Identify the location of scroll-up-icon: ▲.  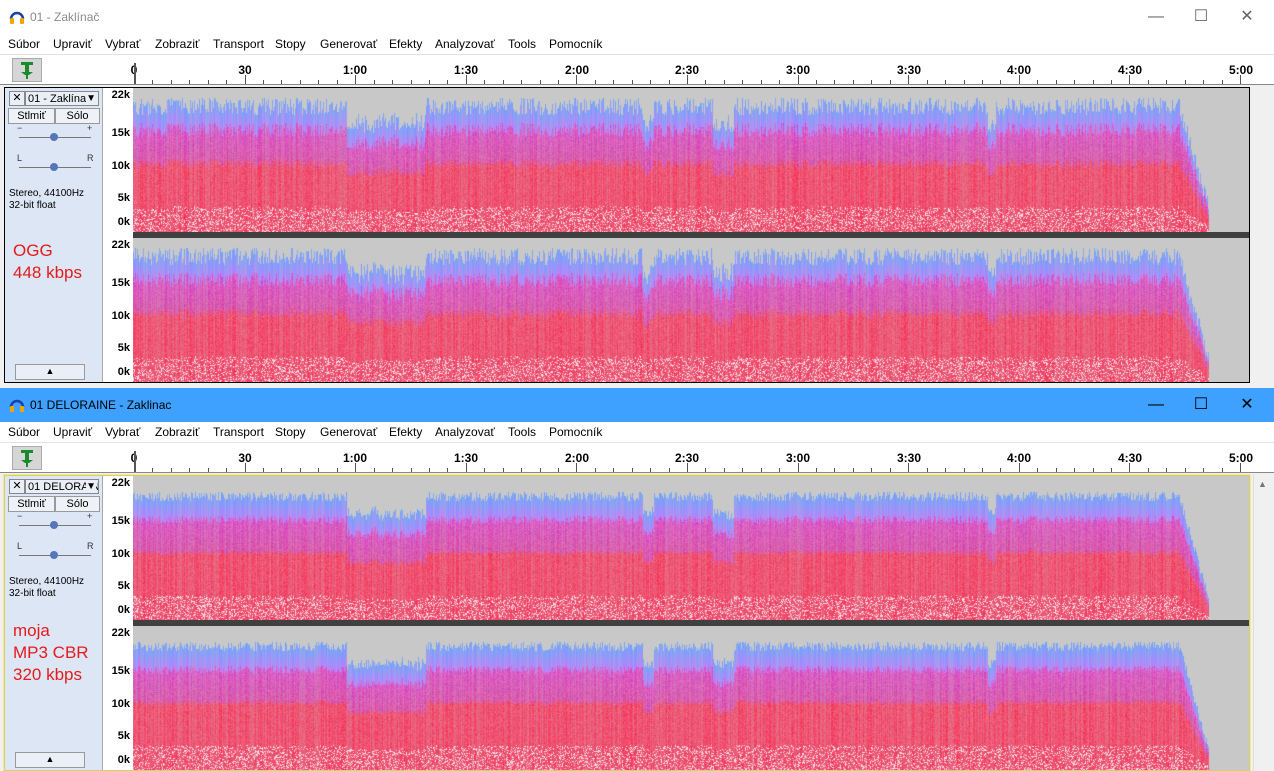
(1262, 484).